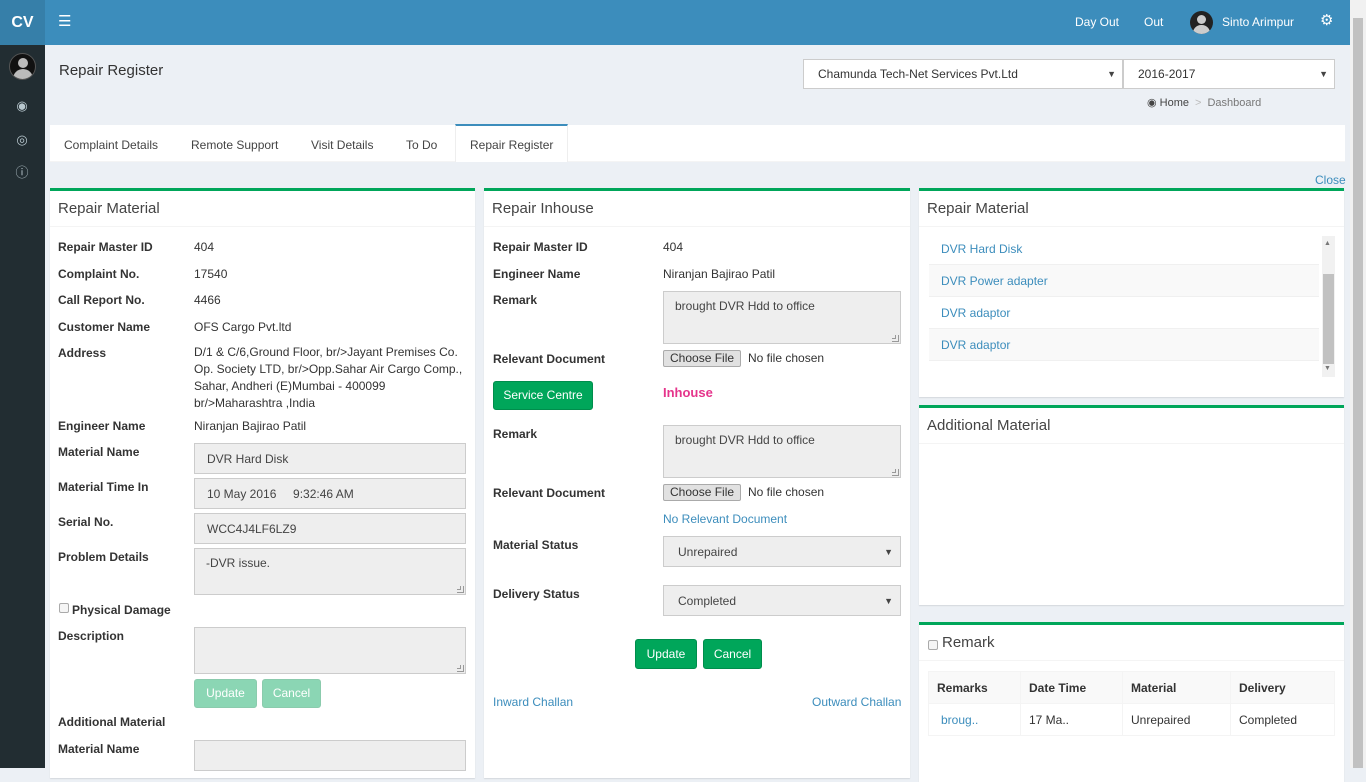 This screenshot has width=1366, height=782. What do you see at coordinates (234, 143) in the screenshot?
I see `tab-remote-support: Remote Support` at bounding box center [234, 143].